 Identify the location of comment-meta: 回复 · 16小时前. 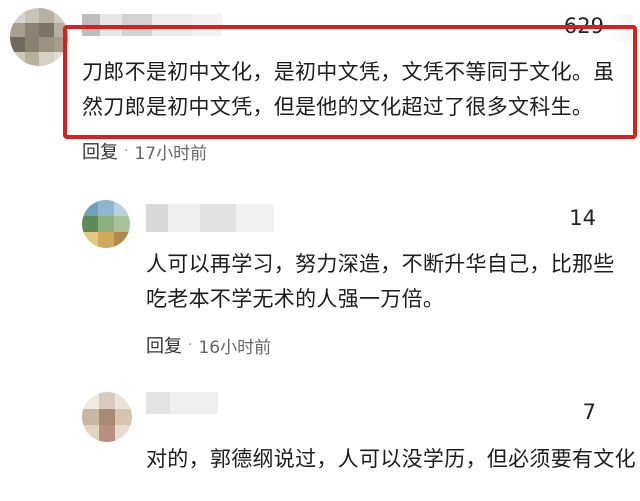
(208, 345).